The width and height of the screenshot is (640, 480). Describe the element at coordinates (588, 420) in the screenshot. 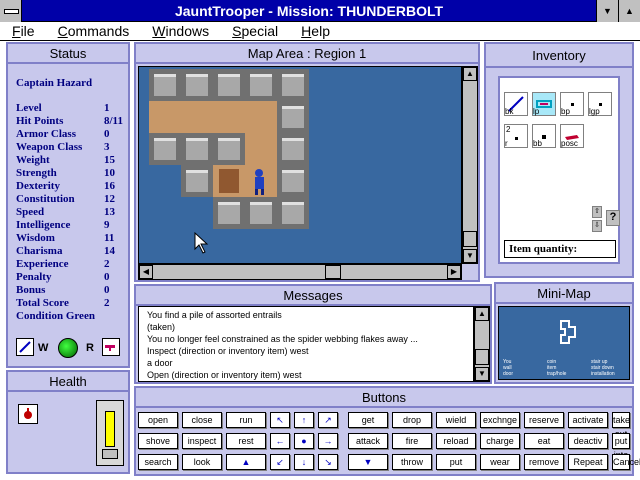

I see `activate-button: activate` at that location.